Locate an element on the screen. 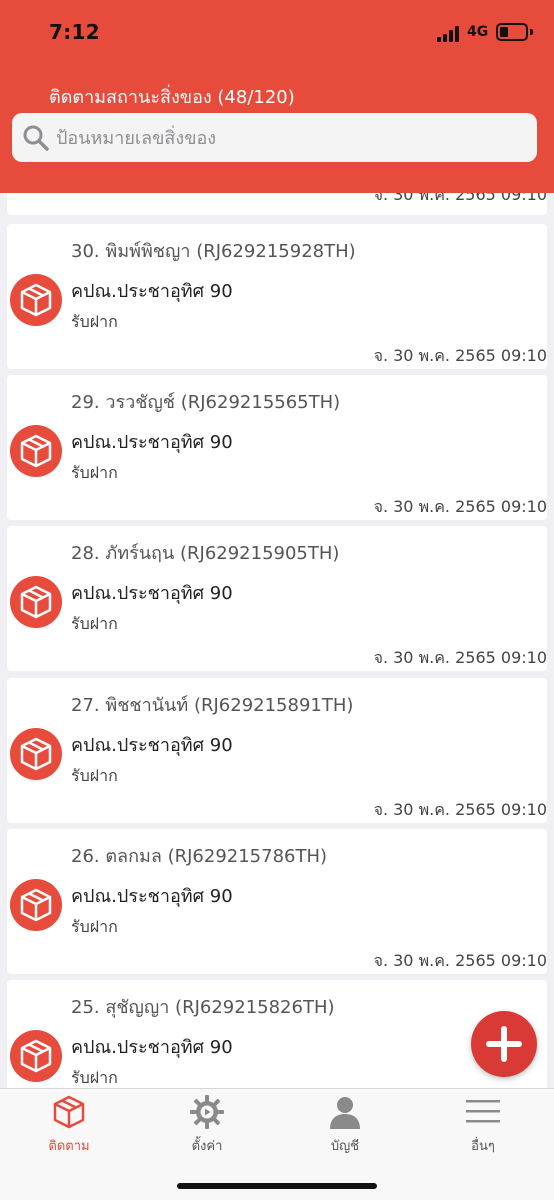 The image size is (554, 1200). item-title: 25. สุชัญญา (RJ629215826TH) is located at coordinates (203, 1007).